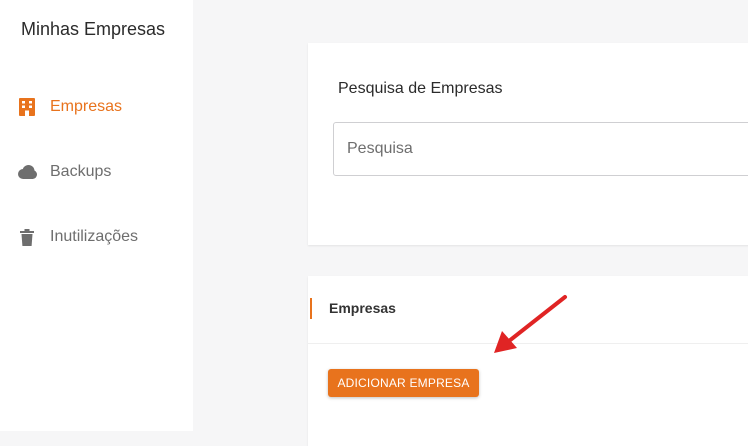  Describe the element at coordinates (362, 308) in the screenshot. I see `card-title: Empresas` at that location.